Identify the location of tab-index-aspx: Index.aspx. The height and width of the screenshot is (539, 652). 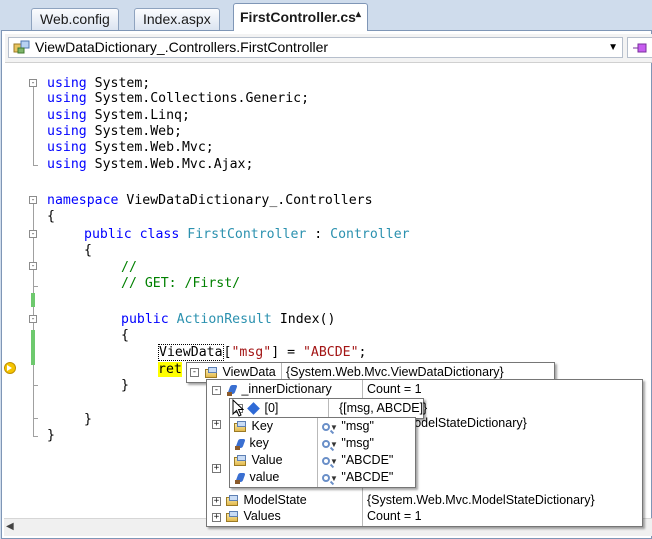
(177, 19).